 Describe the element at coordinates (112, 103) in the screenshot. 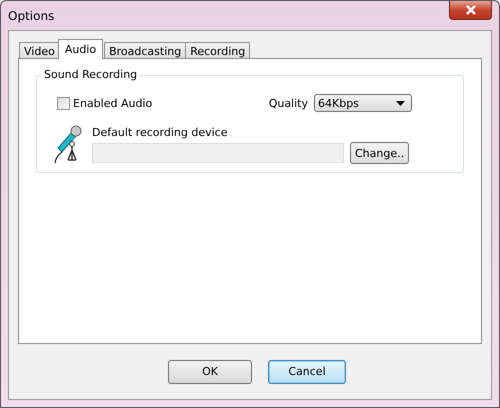

I see `checkbox-label: Enabled Audio` at that location.